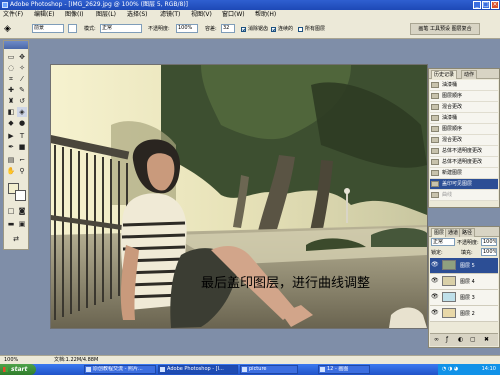  What do you see at coordinates (265, 15) in the screenshot?
I see `menu-help: 帮助(H)` at bounding box center [265, 15].